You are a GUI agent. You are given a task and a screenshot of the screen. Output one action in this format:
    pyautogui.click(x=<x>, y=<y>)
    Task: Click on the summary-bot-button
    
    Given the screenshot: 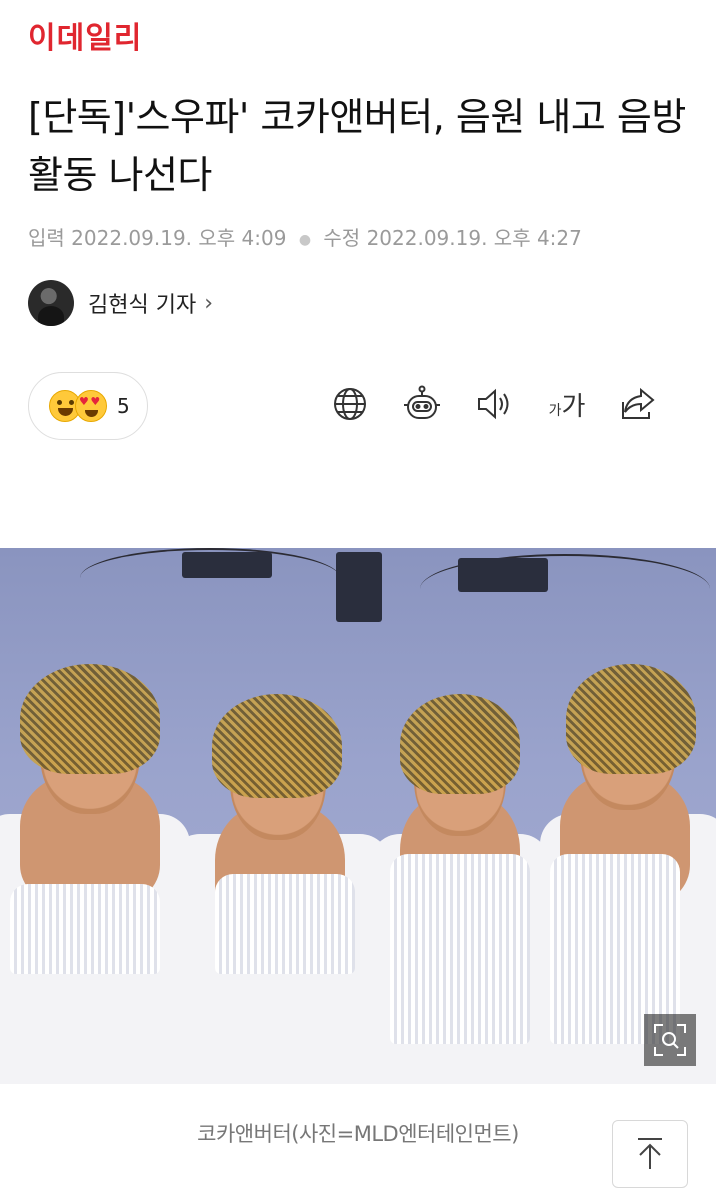 What is the action you would take?
    pyautogui.click(x=422, y=404)
    